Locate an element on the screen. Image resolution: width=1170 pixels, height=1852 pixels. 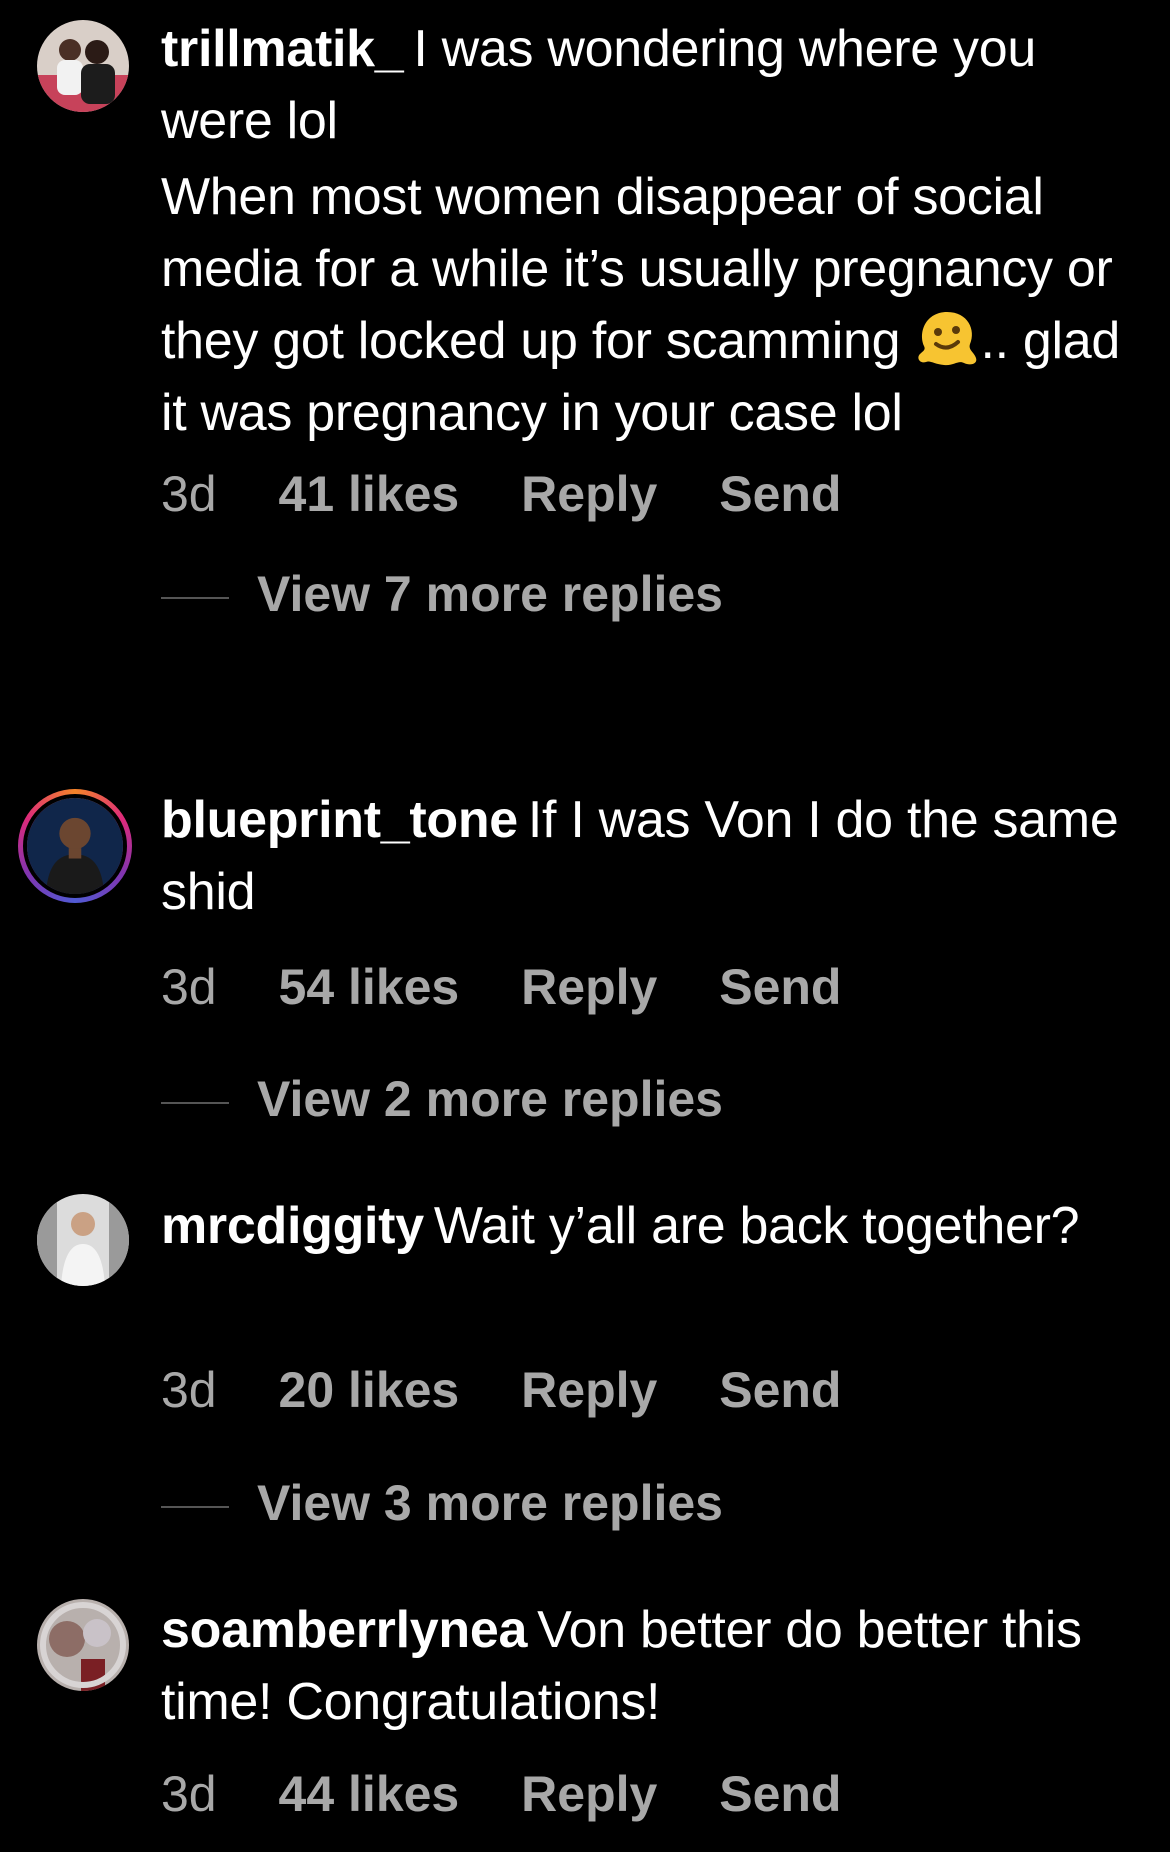
view-replies-button: View 7 more replies is located at coordinates (442, 594).